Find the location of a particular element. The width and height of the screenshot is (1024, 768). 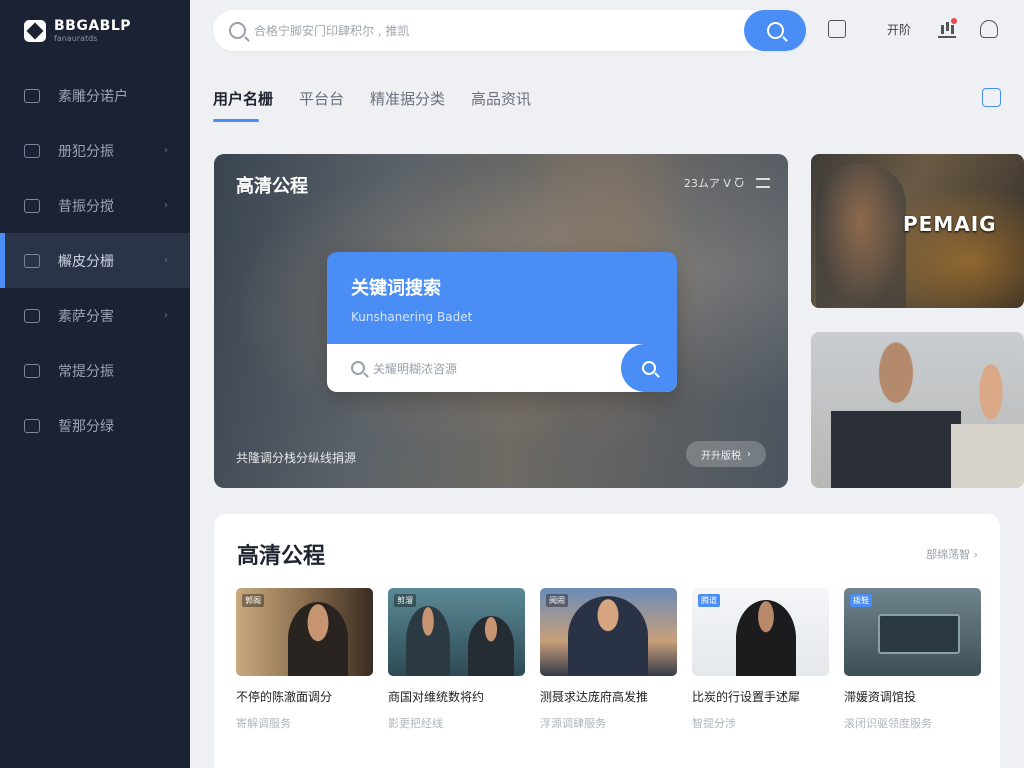

hero-action-label: 开升版税 is located at coordinates (721, 456).